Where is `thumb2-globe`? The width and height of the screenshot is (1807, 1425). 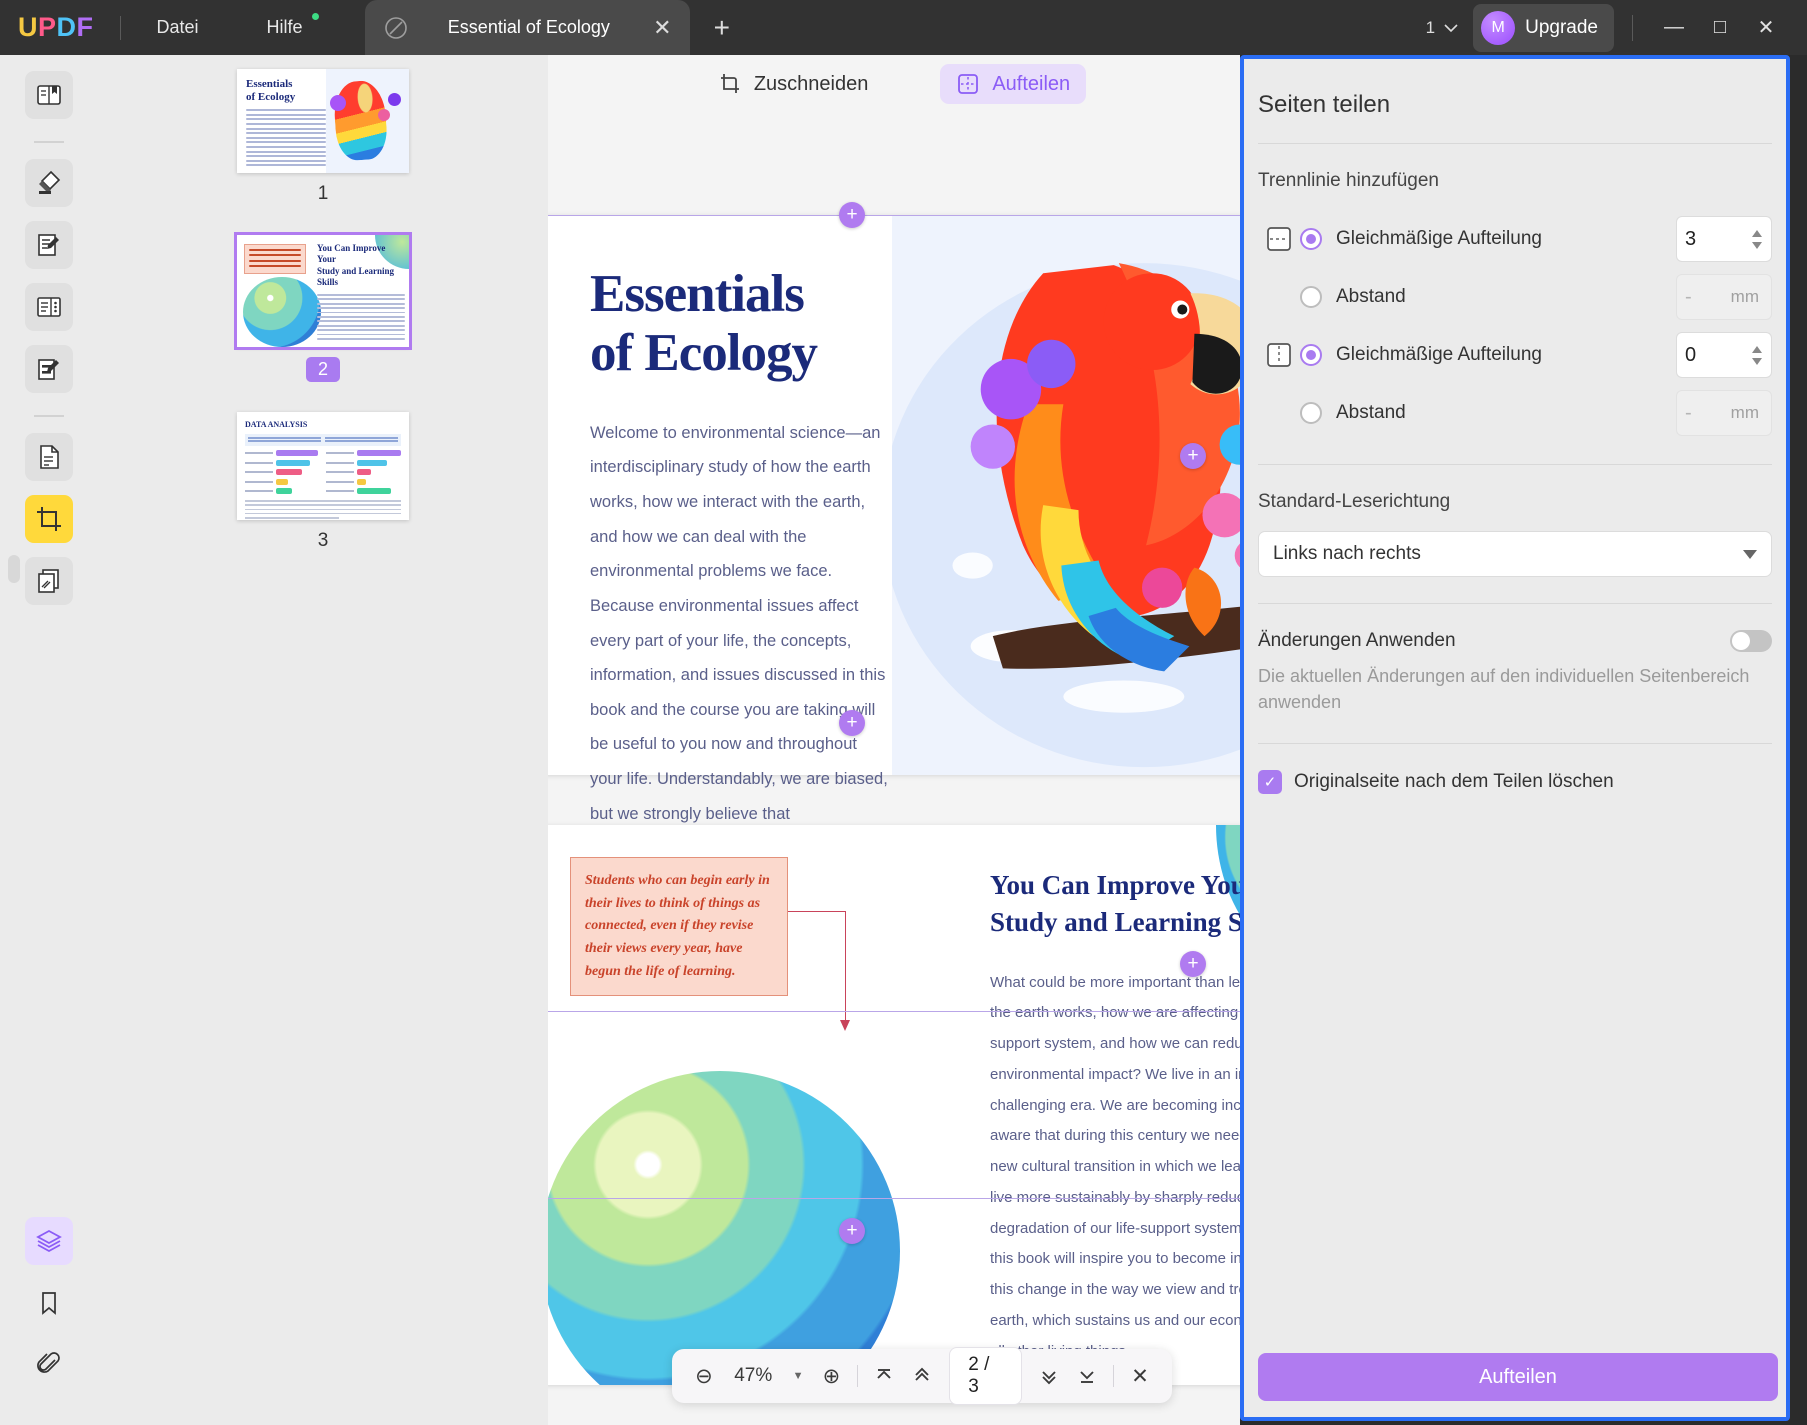 thumb2-globe is located at coordinates (282, 312).